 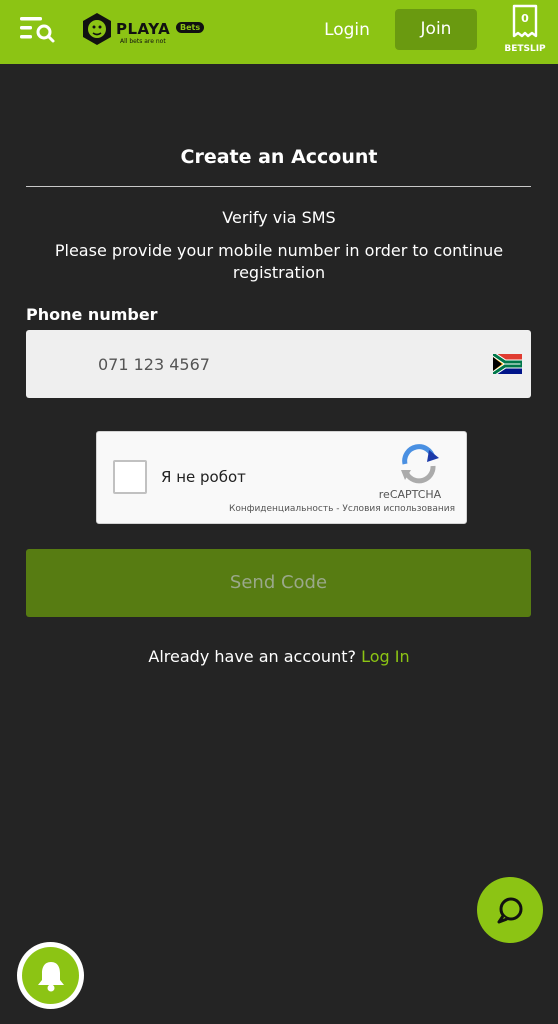 I want to click on recaptcha-terms-link: Условия использования, so click(x=398, y=509).